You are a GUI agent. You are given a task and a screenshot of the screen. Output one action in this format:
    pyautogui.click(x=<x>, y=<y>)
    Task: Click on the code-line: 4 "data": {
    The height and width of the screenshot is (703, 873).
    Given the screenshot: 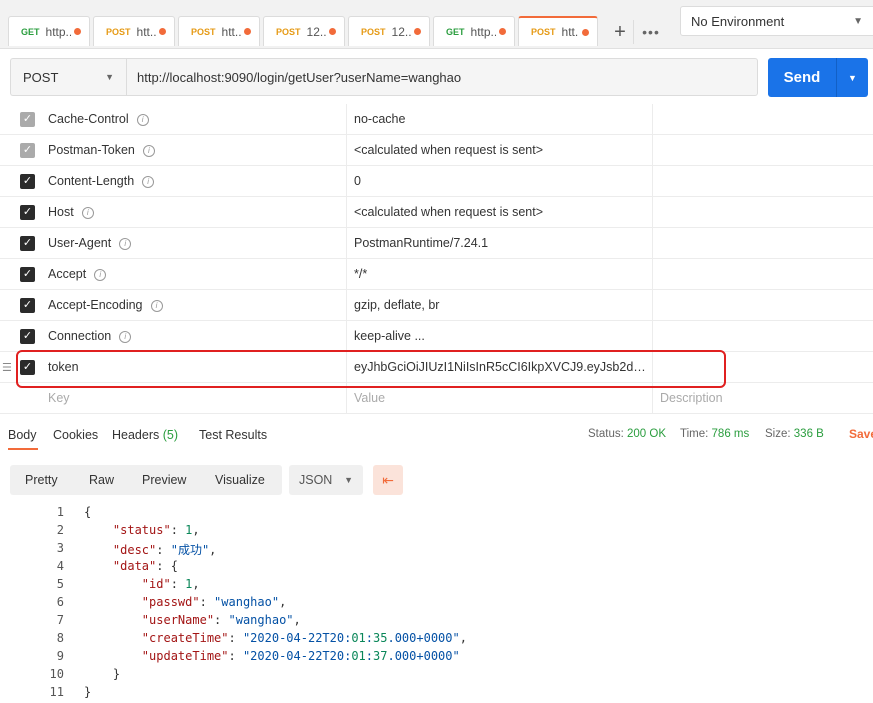 What is the action you would take?
    pyautogui.click(x=436, y=568)
    